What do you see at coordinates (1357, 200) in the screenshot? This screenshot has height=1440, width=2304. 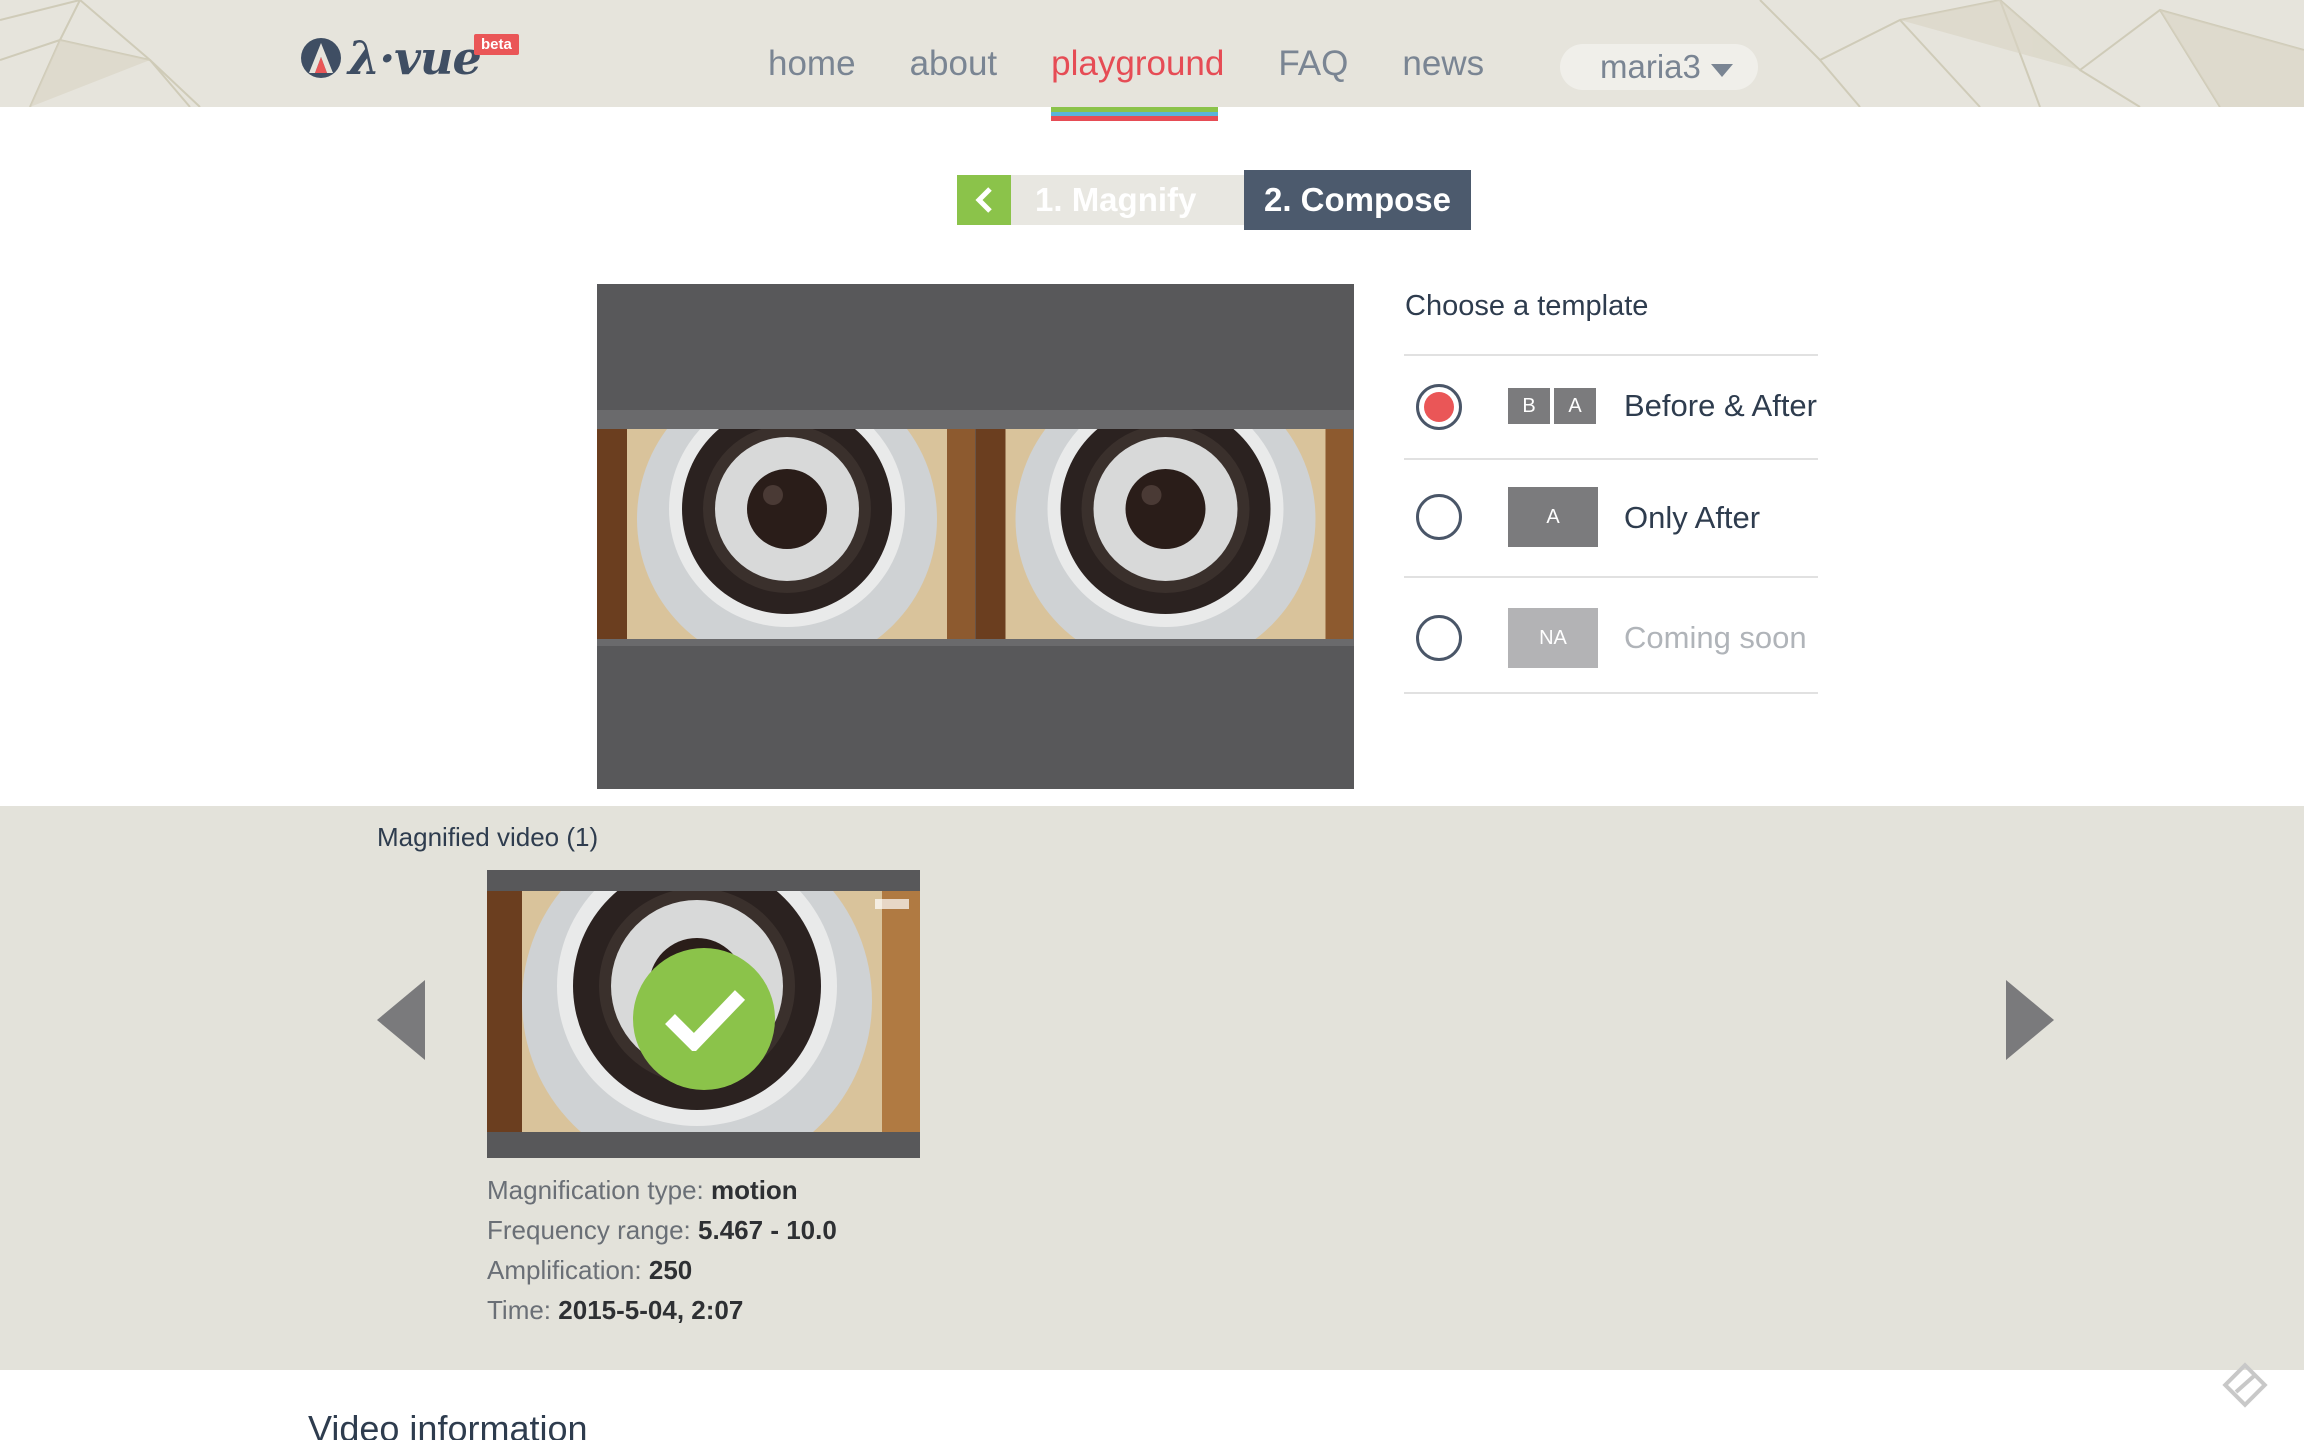 I see `step-compose: 2. Compose` at bounding box center [1357, 200].